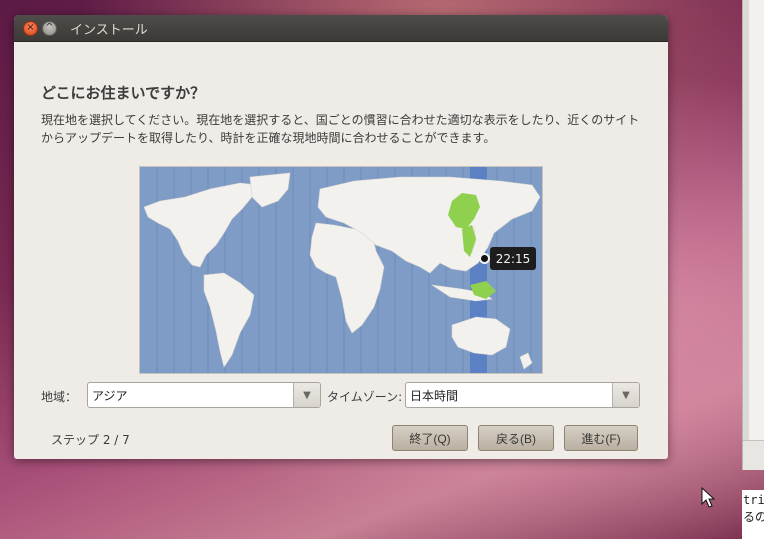 This screenshot has height=539, width=764. I want to click on background-scrollbar, so click(746, 220).